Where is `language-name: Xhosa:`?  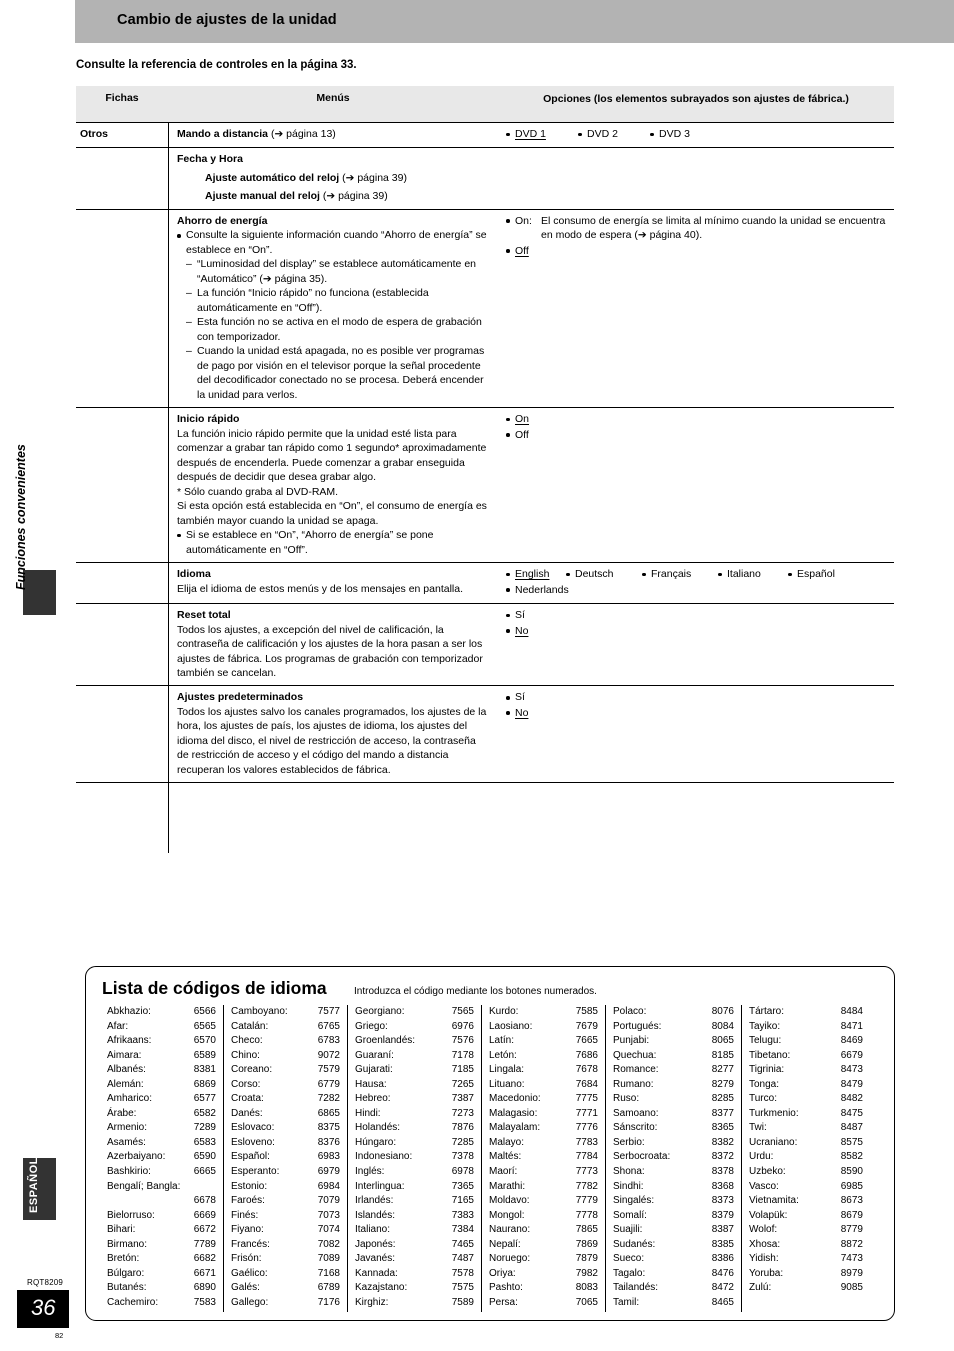
language-name: Xhosa: is located at coordinates (765, 1244).